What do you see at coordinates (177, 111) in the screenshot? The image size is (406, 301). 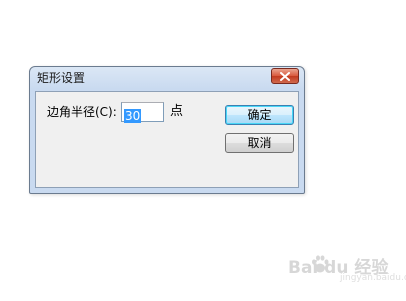 I see `unit-label: 点` at bounding box center [177, 111].